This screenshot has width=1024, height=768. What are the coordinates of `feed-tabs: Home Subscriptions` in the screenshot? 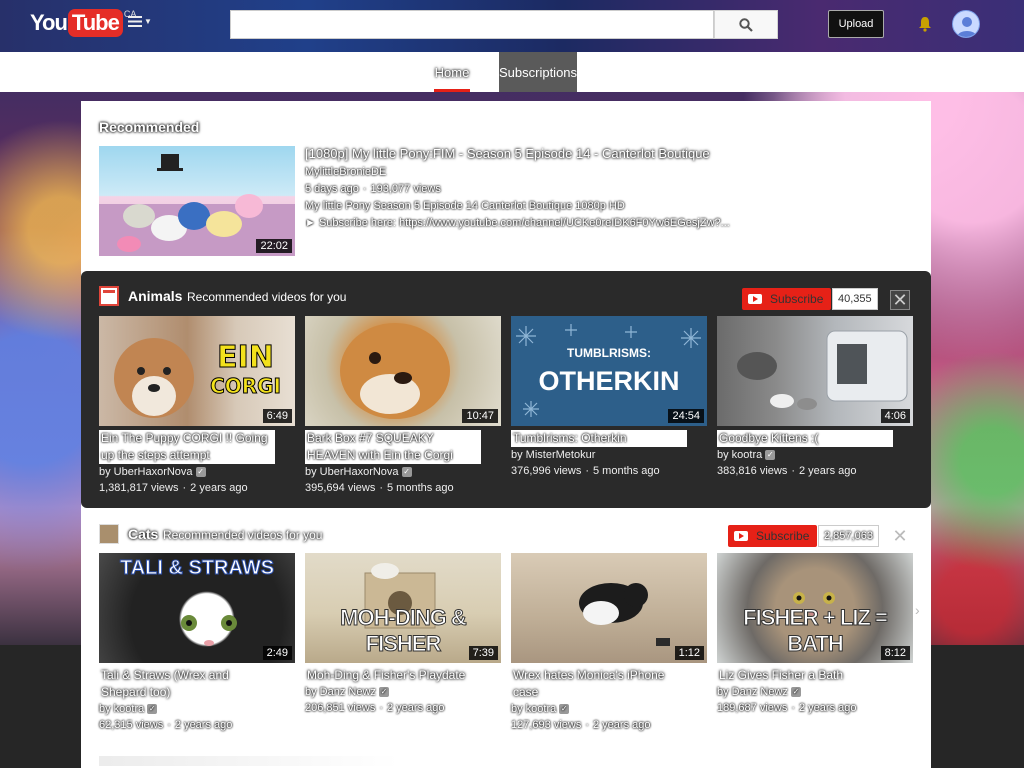 It's located at (512, 72).